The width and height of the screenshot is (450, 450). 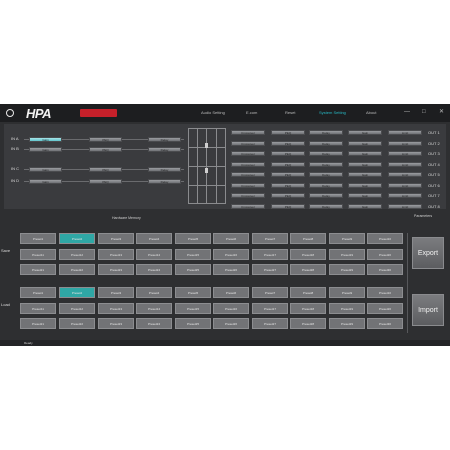 What do you see at coordinates (116, 269) in the screenshot?
I see `save-preset-button: Preset23` at bounding box center [116, 269].